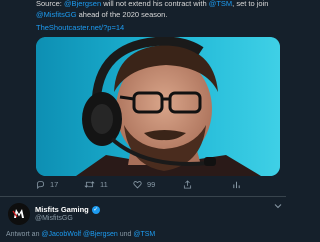 This screenshot has height=242, width=320. I want to click on avatar, so click(19, 214).